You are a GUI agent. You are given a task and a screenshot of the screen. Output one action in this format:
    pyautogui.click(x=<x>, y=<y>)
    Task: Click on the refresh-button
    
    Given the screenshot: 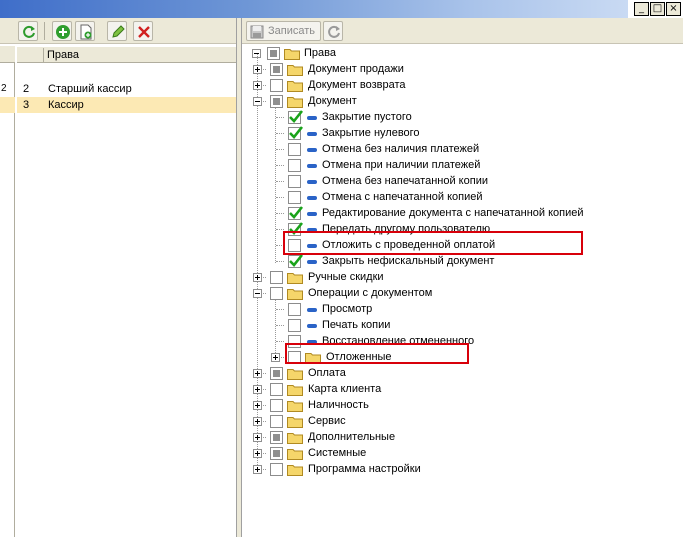 What is the action you would take?
    pyautogui.click(x=28, y=31)
    